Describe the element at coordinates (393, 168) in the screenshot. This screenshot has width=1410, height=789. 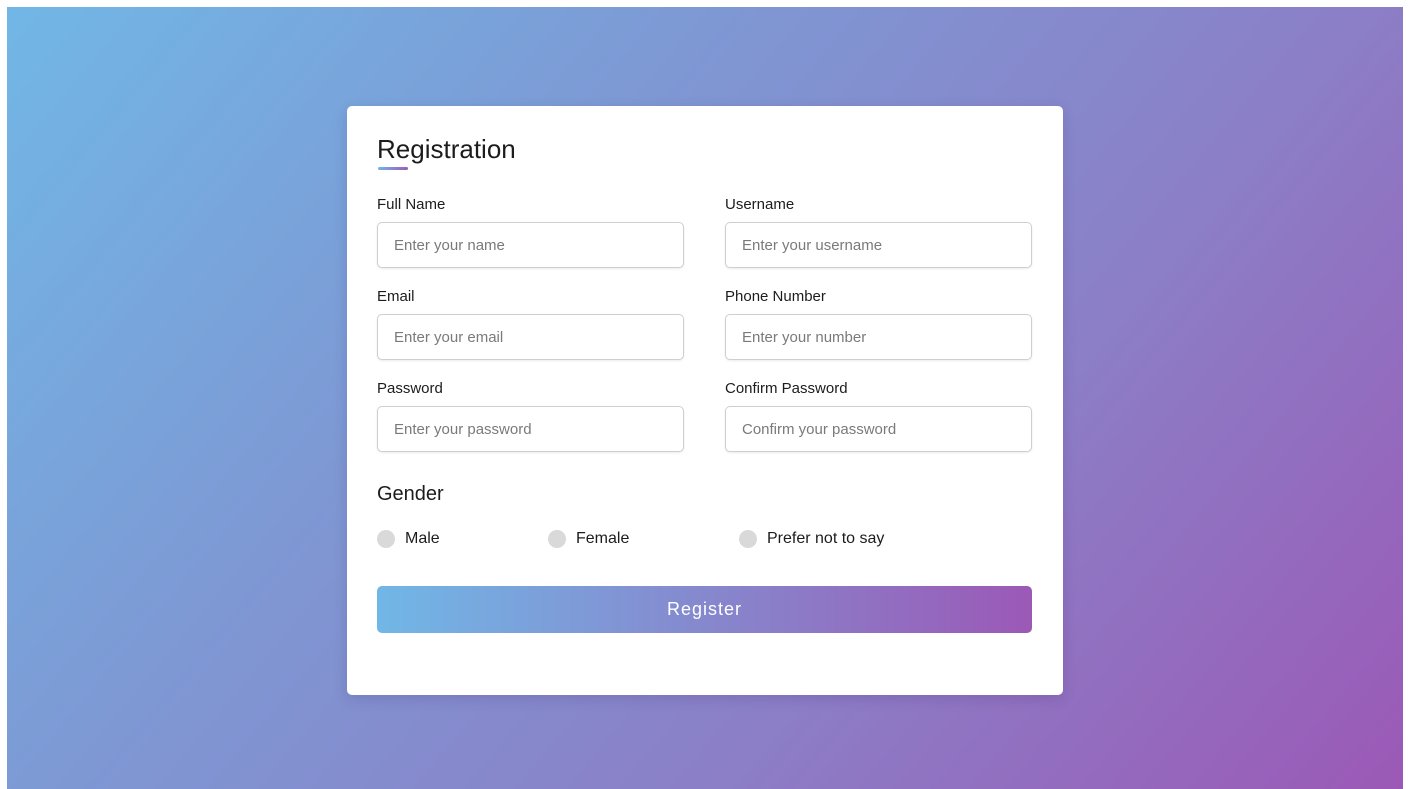
I see `title-underline` at that location.